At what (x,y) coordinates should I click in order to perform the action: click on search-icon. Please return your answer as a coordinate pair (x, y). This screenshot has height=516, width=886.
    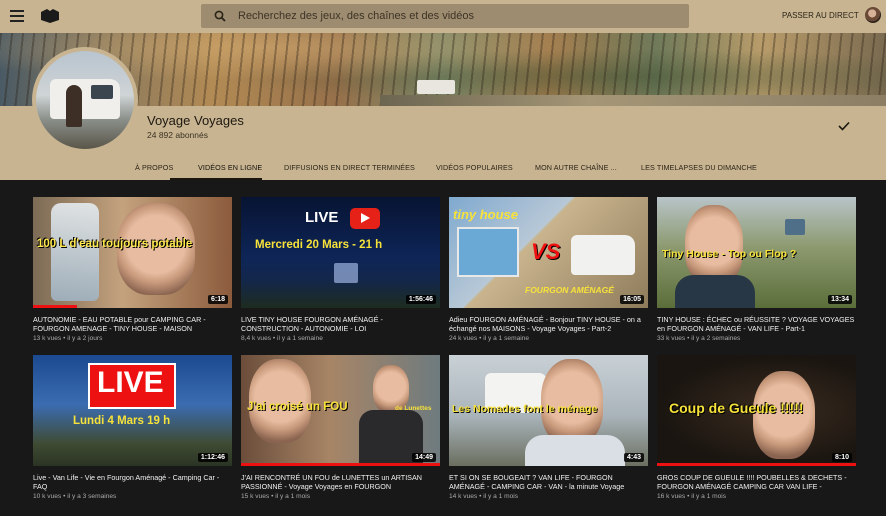
    Looking at the image, I should click on (220, 16).